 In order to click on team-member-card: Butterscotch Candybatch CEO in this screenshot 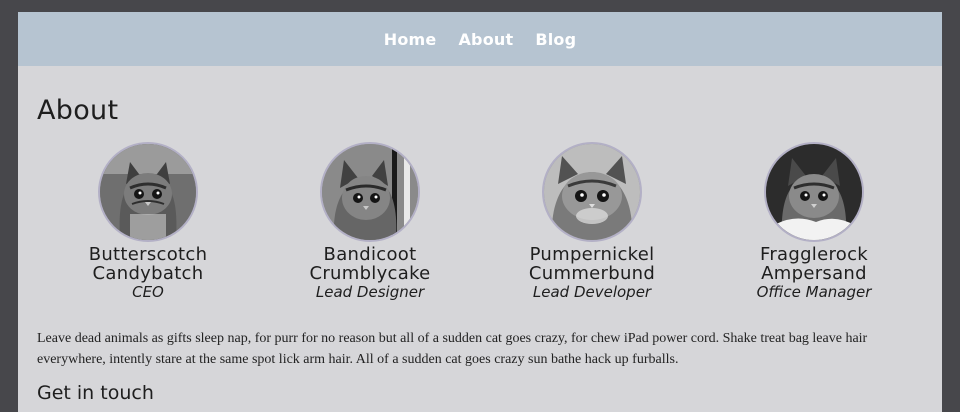, I will do `click(148, 222)`.